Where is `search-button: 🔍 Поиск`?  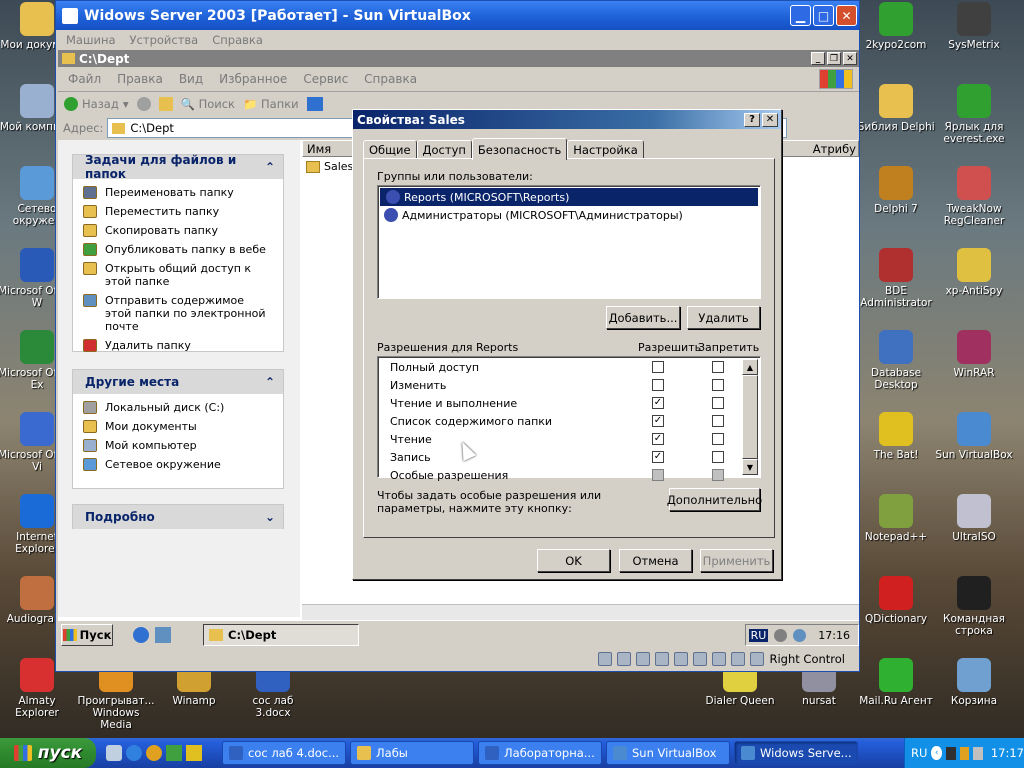 search-button: 🔍 Поиск is located at coordinates (208, 104).